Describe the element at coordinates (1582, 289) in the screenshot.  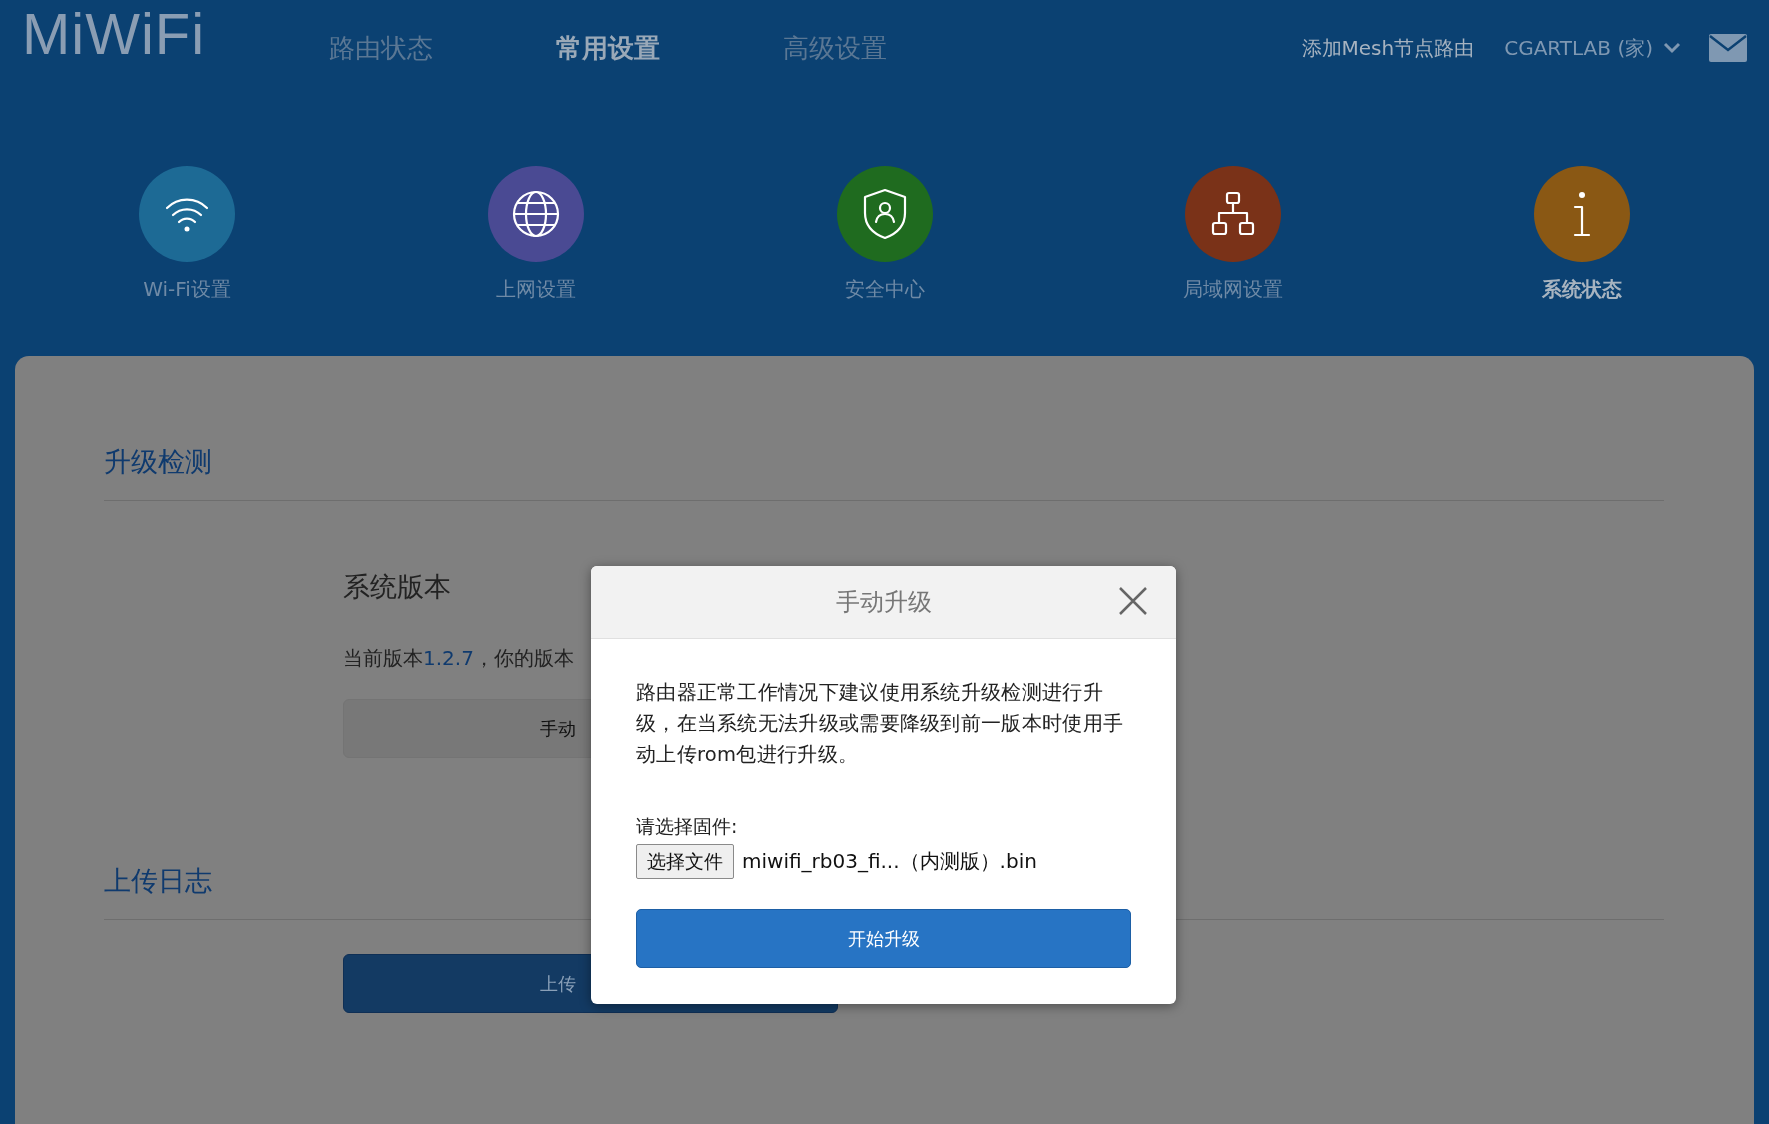
I see `shortcut-label: 系统状态` at that location.